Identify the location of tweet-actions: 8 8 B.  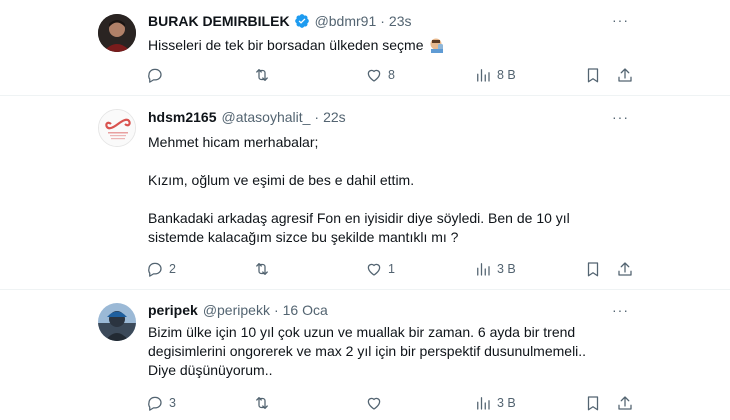
(391, 76).